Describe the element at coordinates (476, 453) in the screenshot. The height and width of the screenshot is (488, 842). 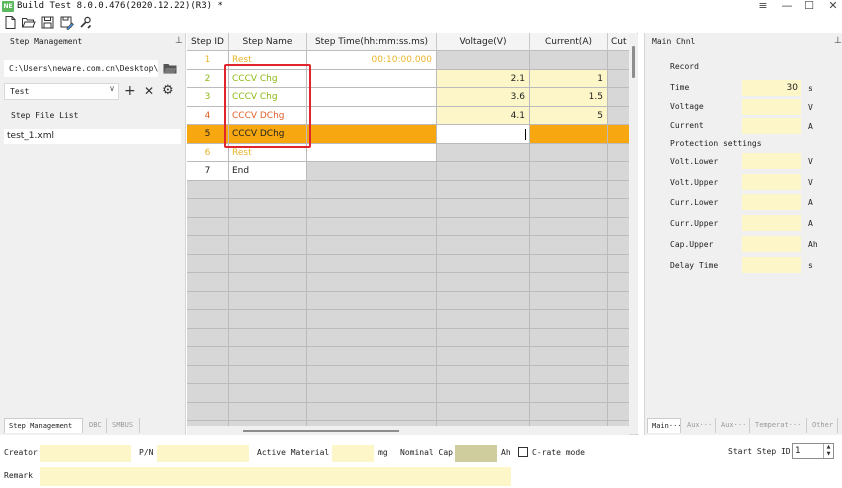
I see `nominal-cap-field` at that location.